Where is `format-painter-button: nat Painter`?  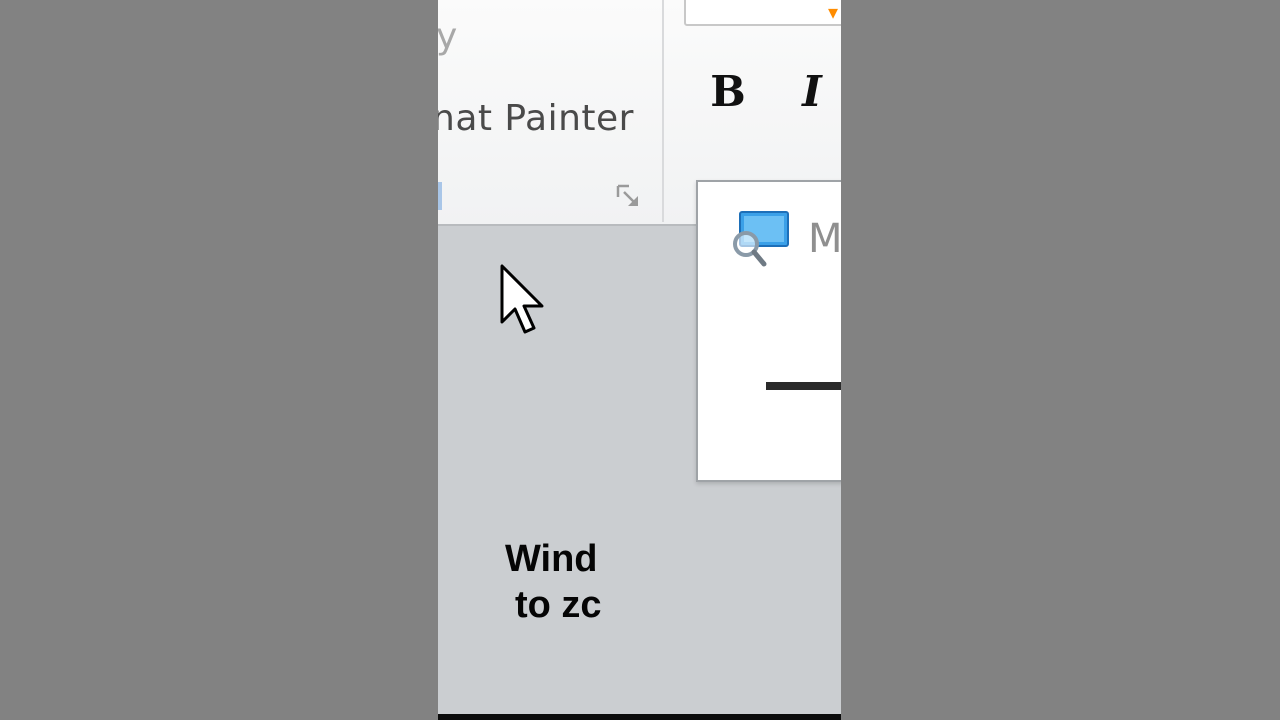 format-painter-button: nat Painter is located at coordinates (536, 118).